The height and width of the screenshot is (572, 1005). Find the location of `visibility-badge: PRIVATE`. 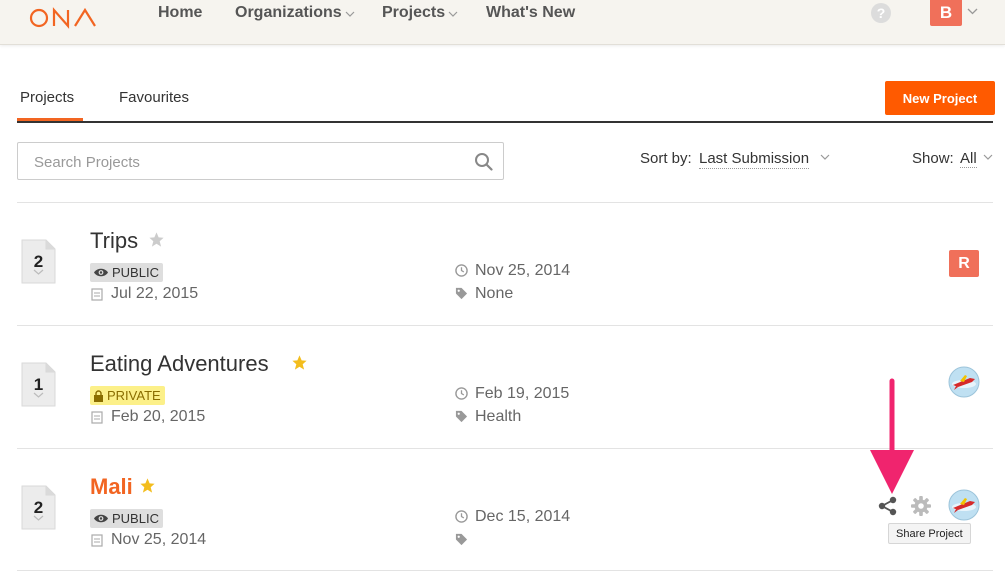

visibility-badge: PRIVATE is located at coordinates (127, 395).